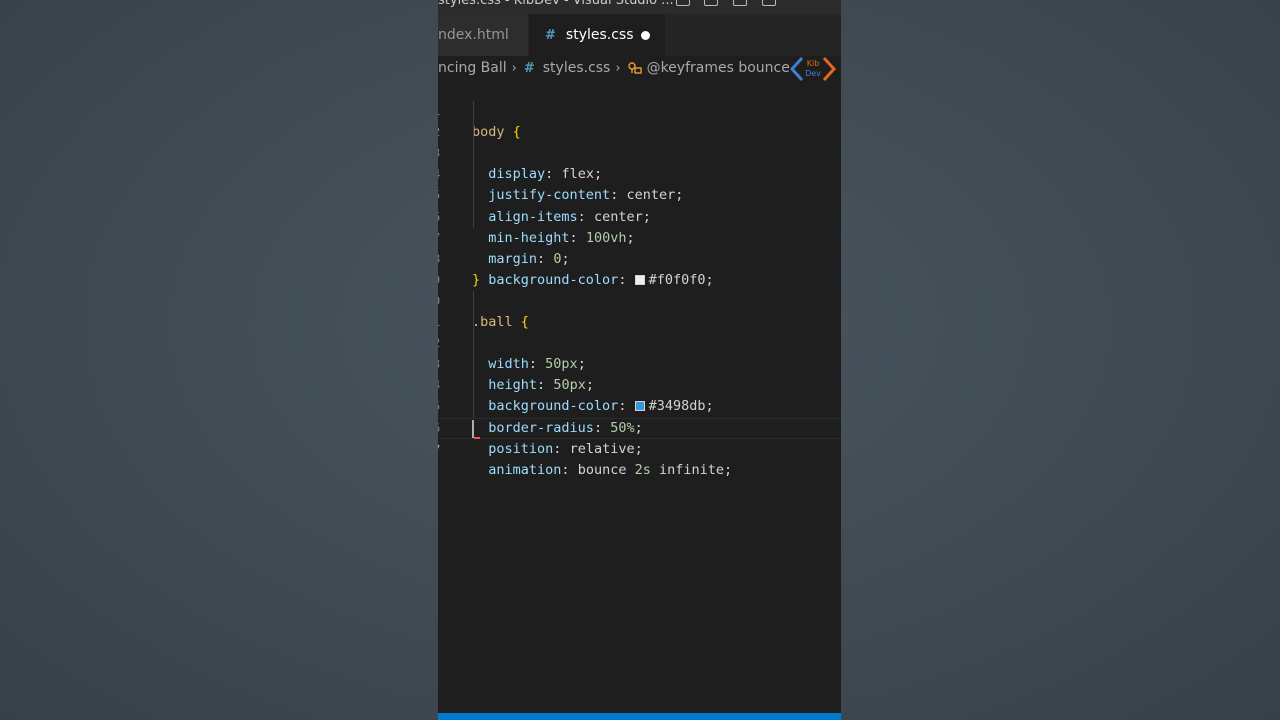  Describe the element at coordinates (683, 3) in the screenshot. I see `toggle-sidebar-icon` at that location.